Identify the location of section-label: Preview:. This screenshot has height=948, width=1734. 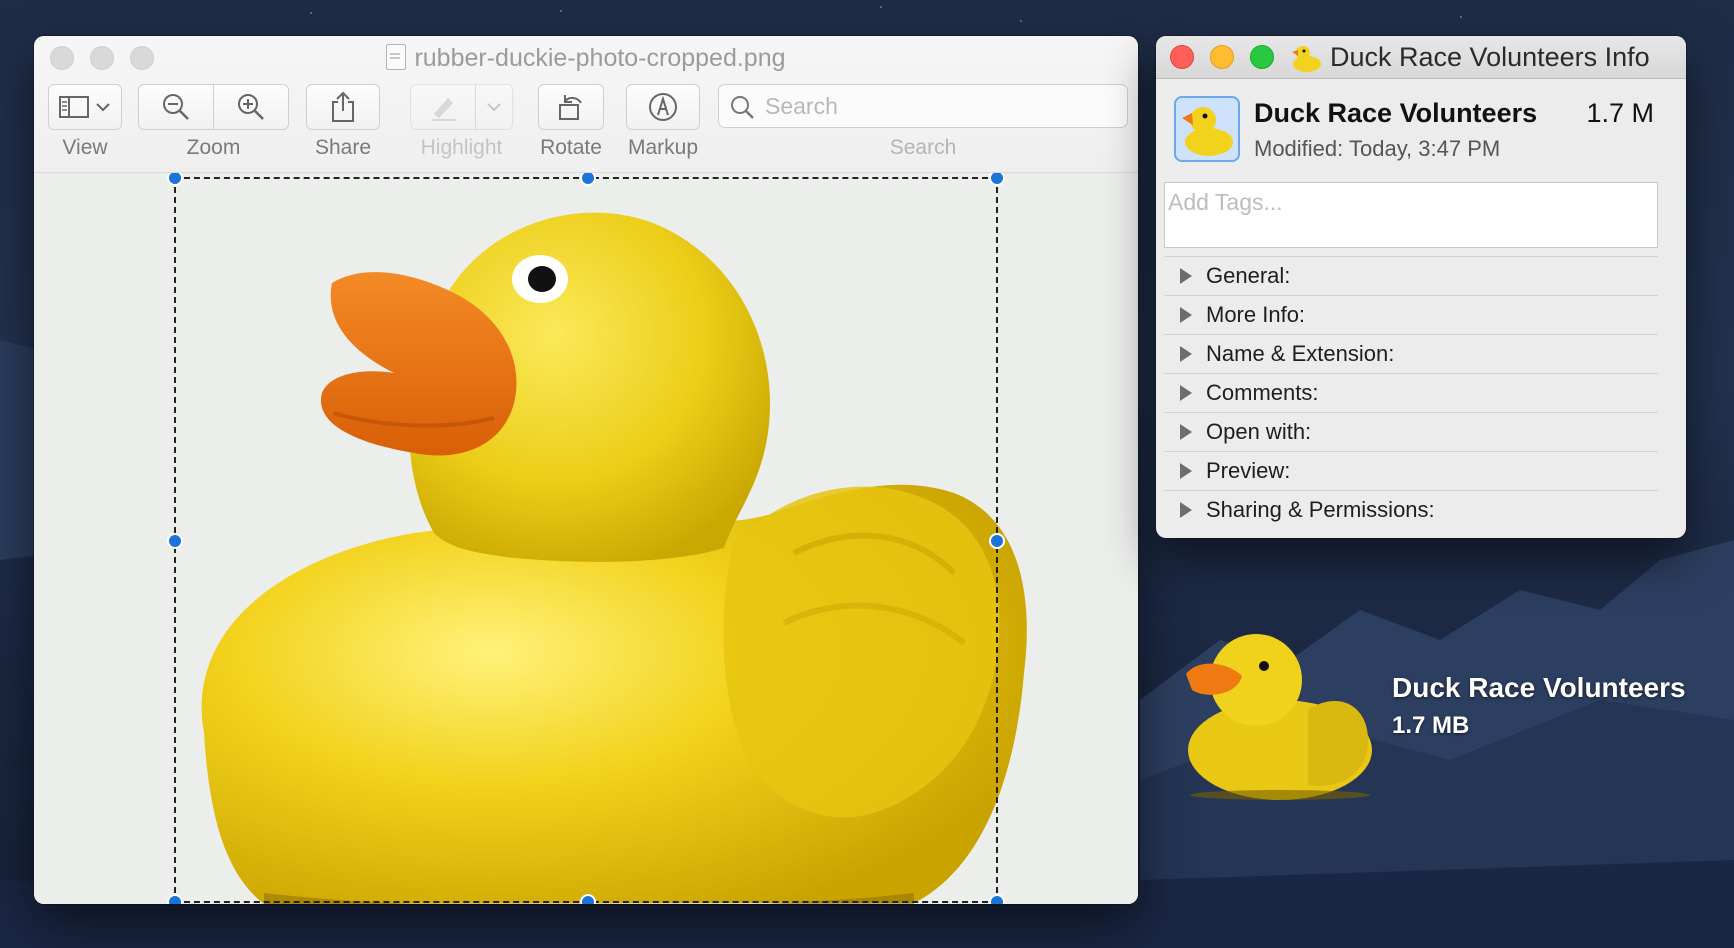
(1248, 470).